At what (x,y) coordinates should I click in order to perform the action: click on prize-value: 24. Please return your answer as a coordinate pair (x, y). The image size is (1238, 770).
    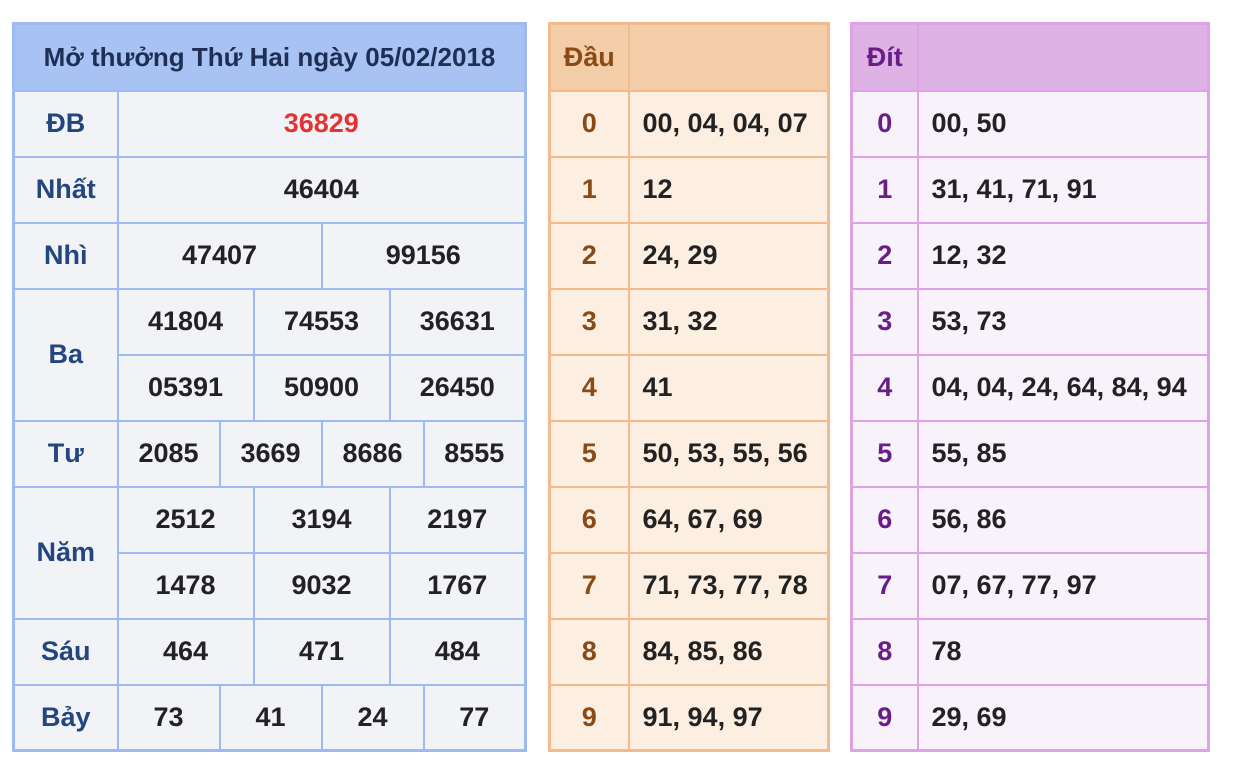
    Looking at the image, I should click on (372, 717).